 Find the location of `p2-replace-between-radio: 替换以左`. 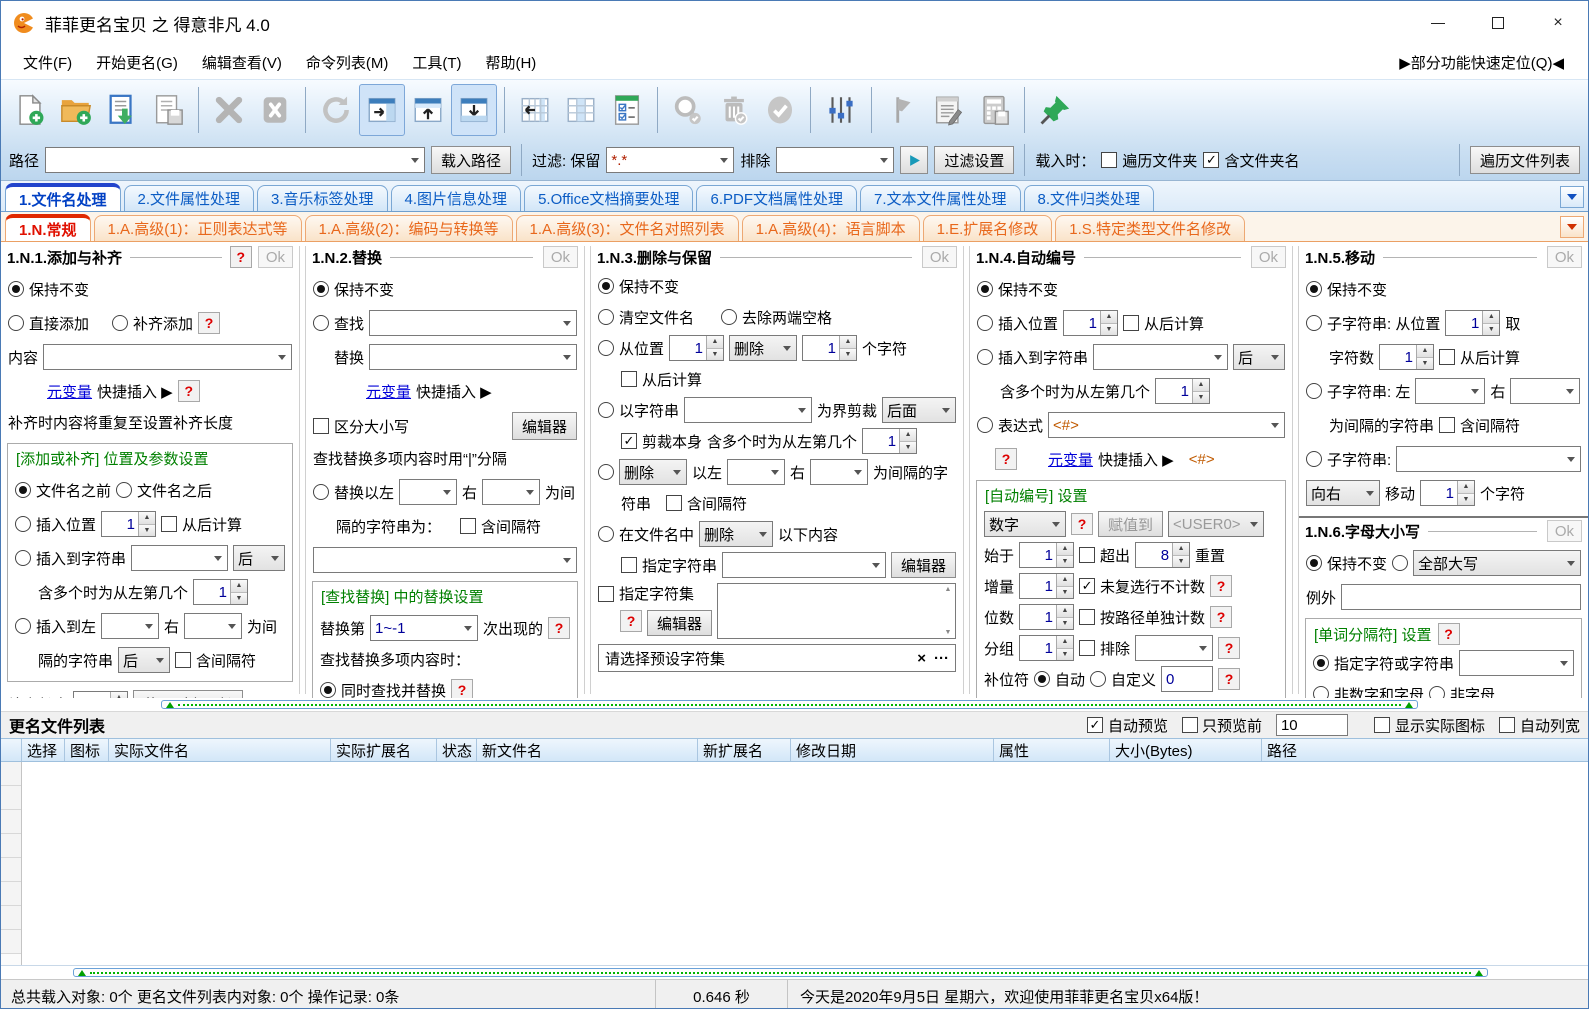

p2-replace-between-radio: 替换以左 is located at coordinates (353, 492).